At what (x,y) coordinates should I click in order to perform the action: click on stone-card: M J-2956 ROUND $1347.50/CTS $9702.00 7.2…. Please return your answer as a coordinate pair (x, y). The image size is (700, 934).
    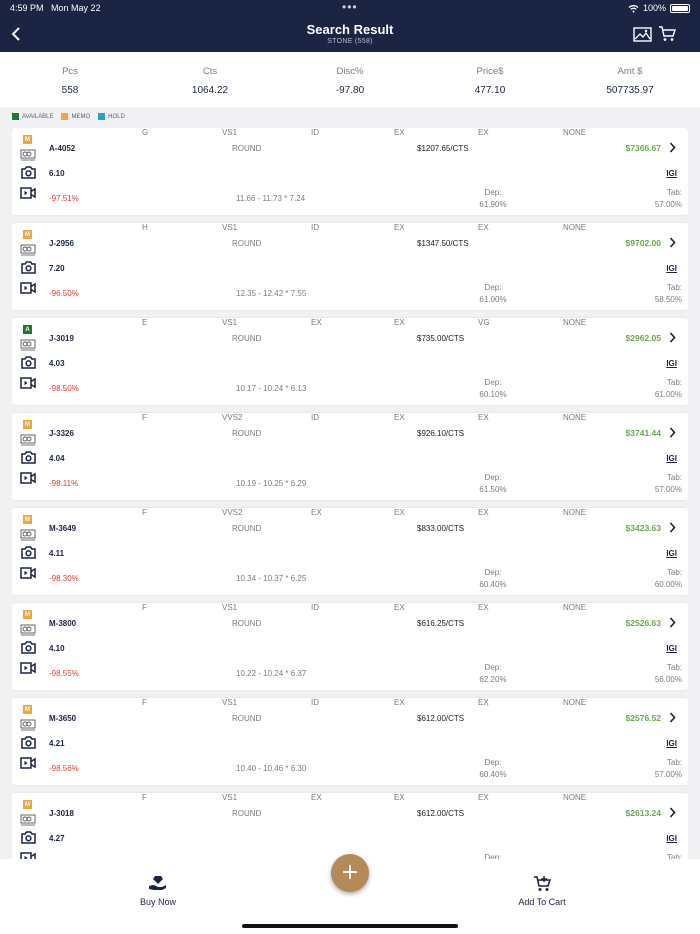
    Looking at the image, I should click on (350, 266).